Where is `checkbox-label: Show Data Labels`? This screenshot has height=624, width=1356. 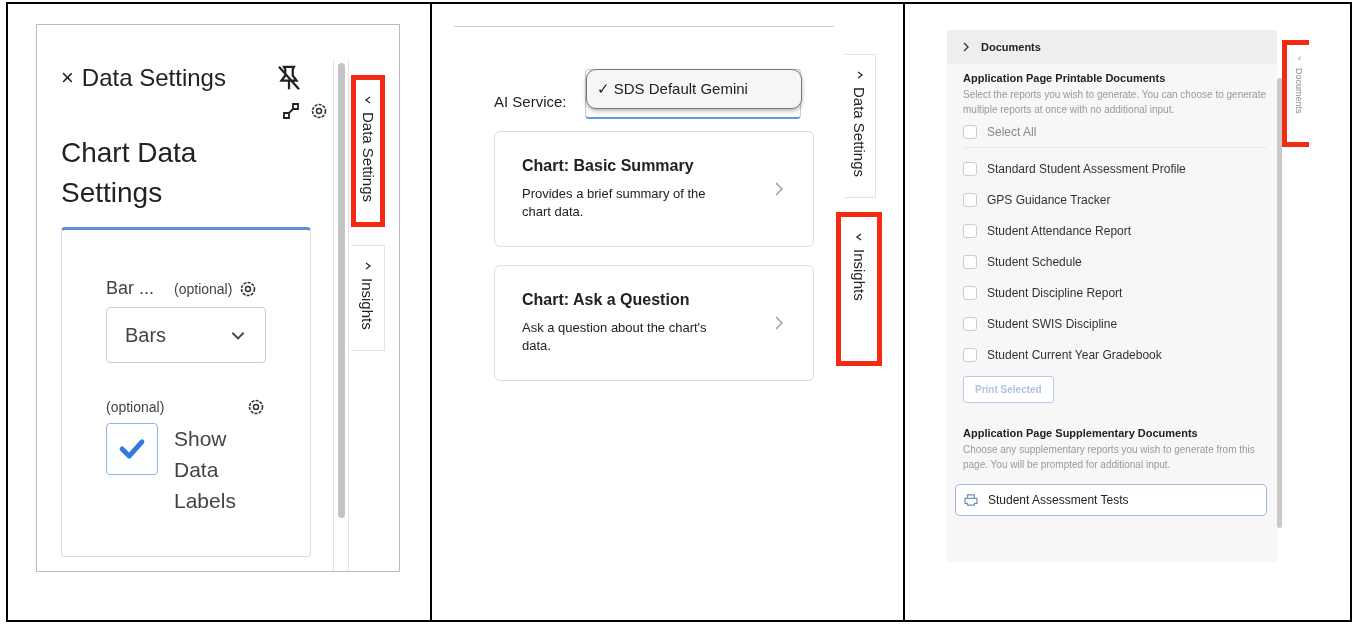 checkbox-label: Show Data Labels is located at coordinates (205, 470).